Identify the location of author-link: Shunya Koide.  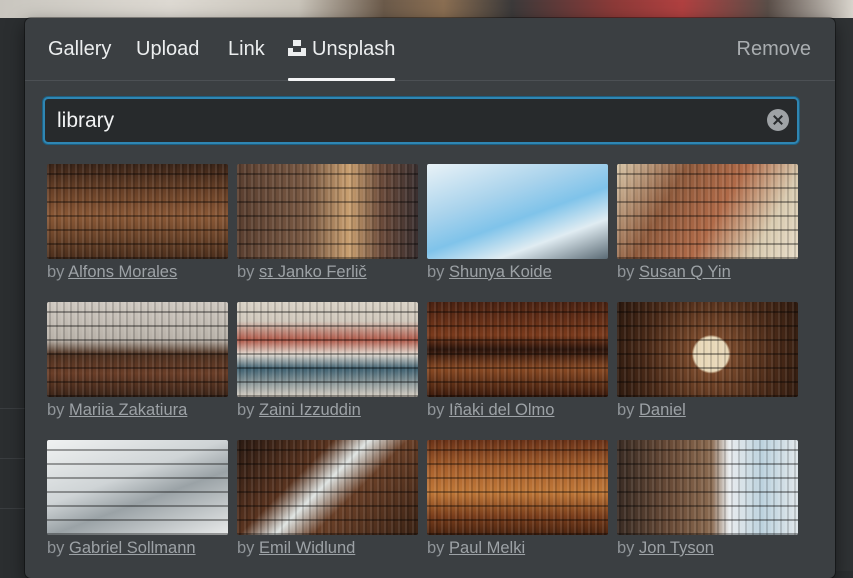
(500, 272).